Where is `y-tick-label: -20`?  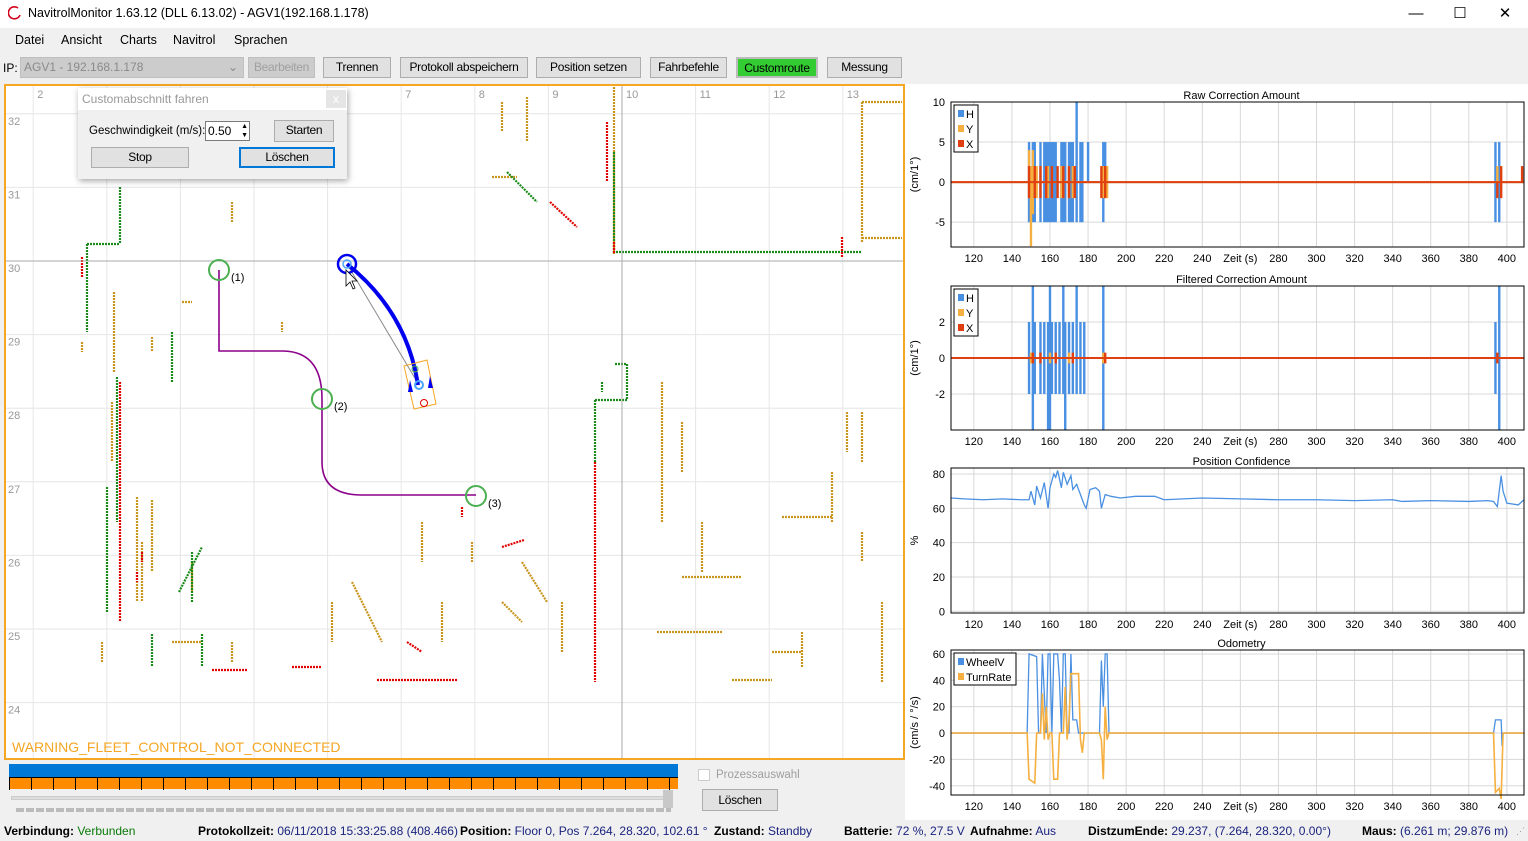 y-tick-label: -20 is located at coordinates (937, 760).